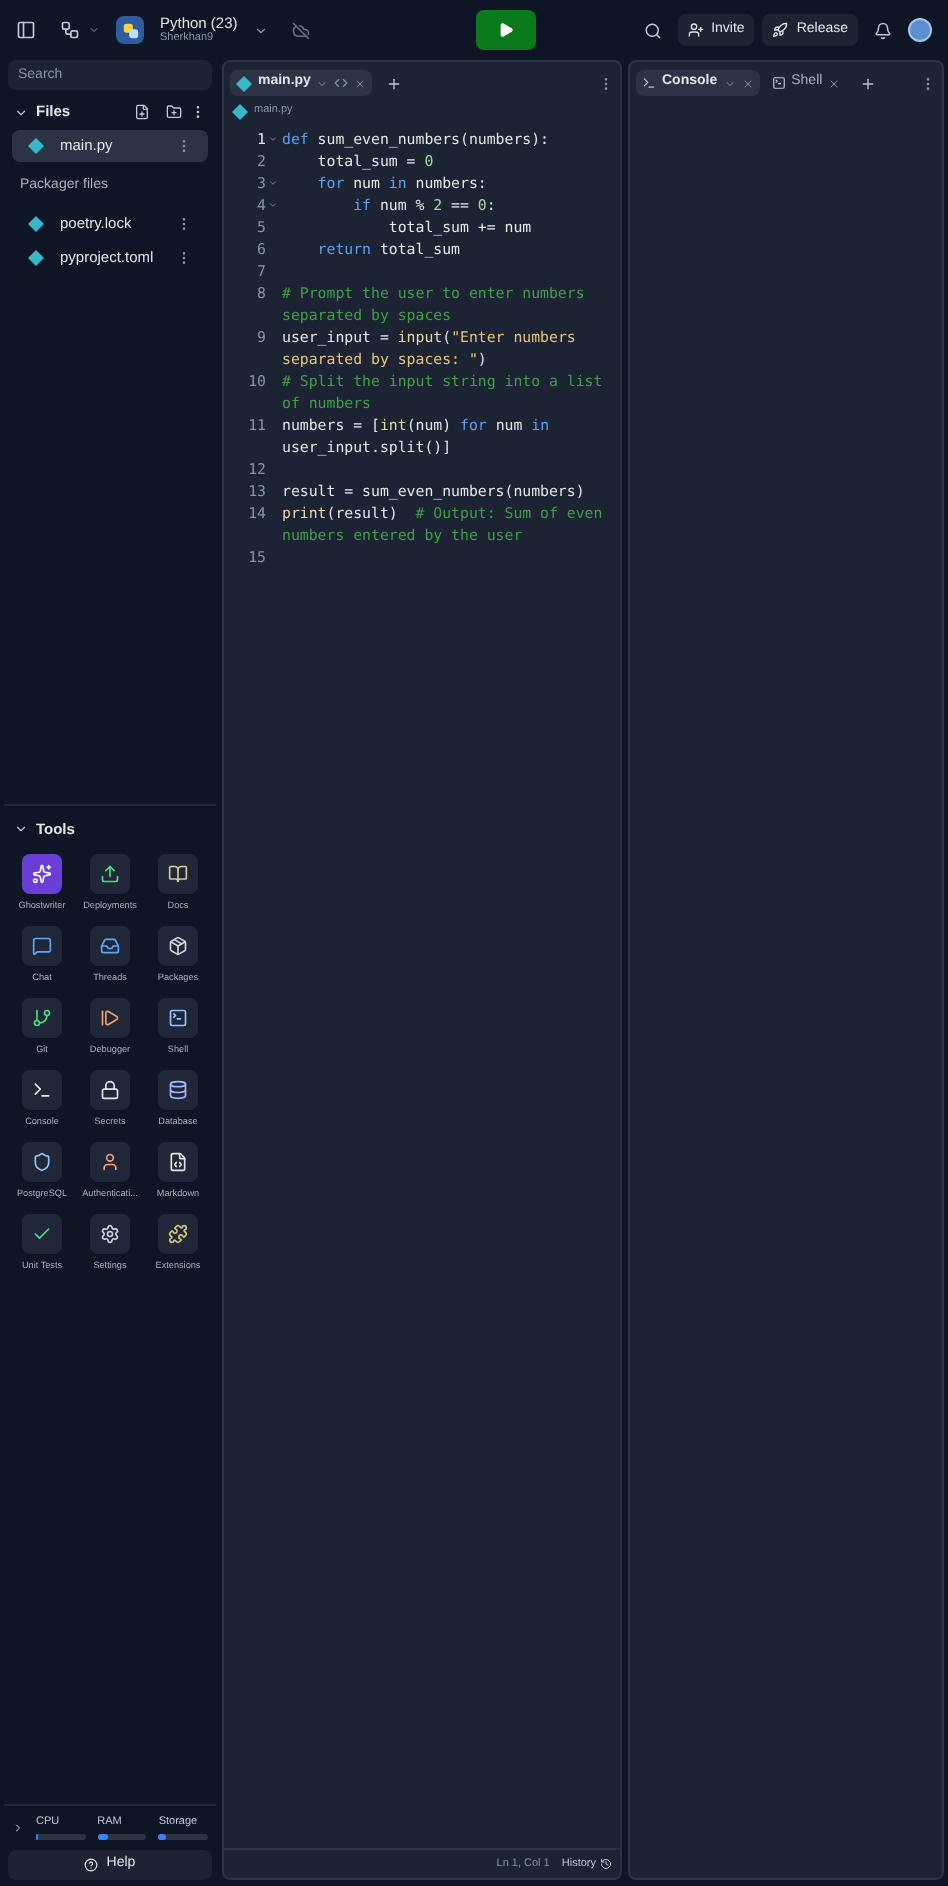 Image resolution: width=948 pixels, height=1886 pixels. Describe the element at coordinates (18, 1828) in the screenshot. I see `expand-icon` at that location.